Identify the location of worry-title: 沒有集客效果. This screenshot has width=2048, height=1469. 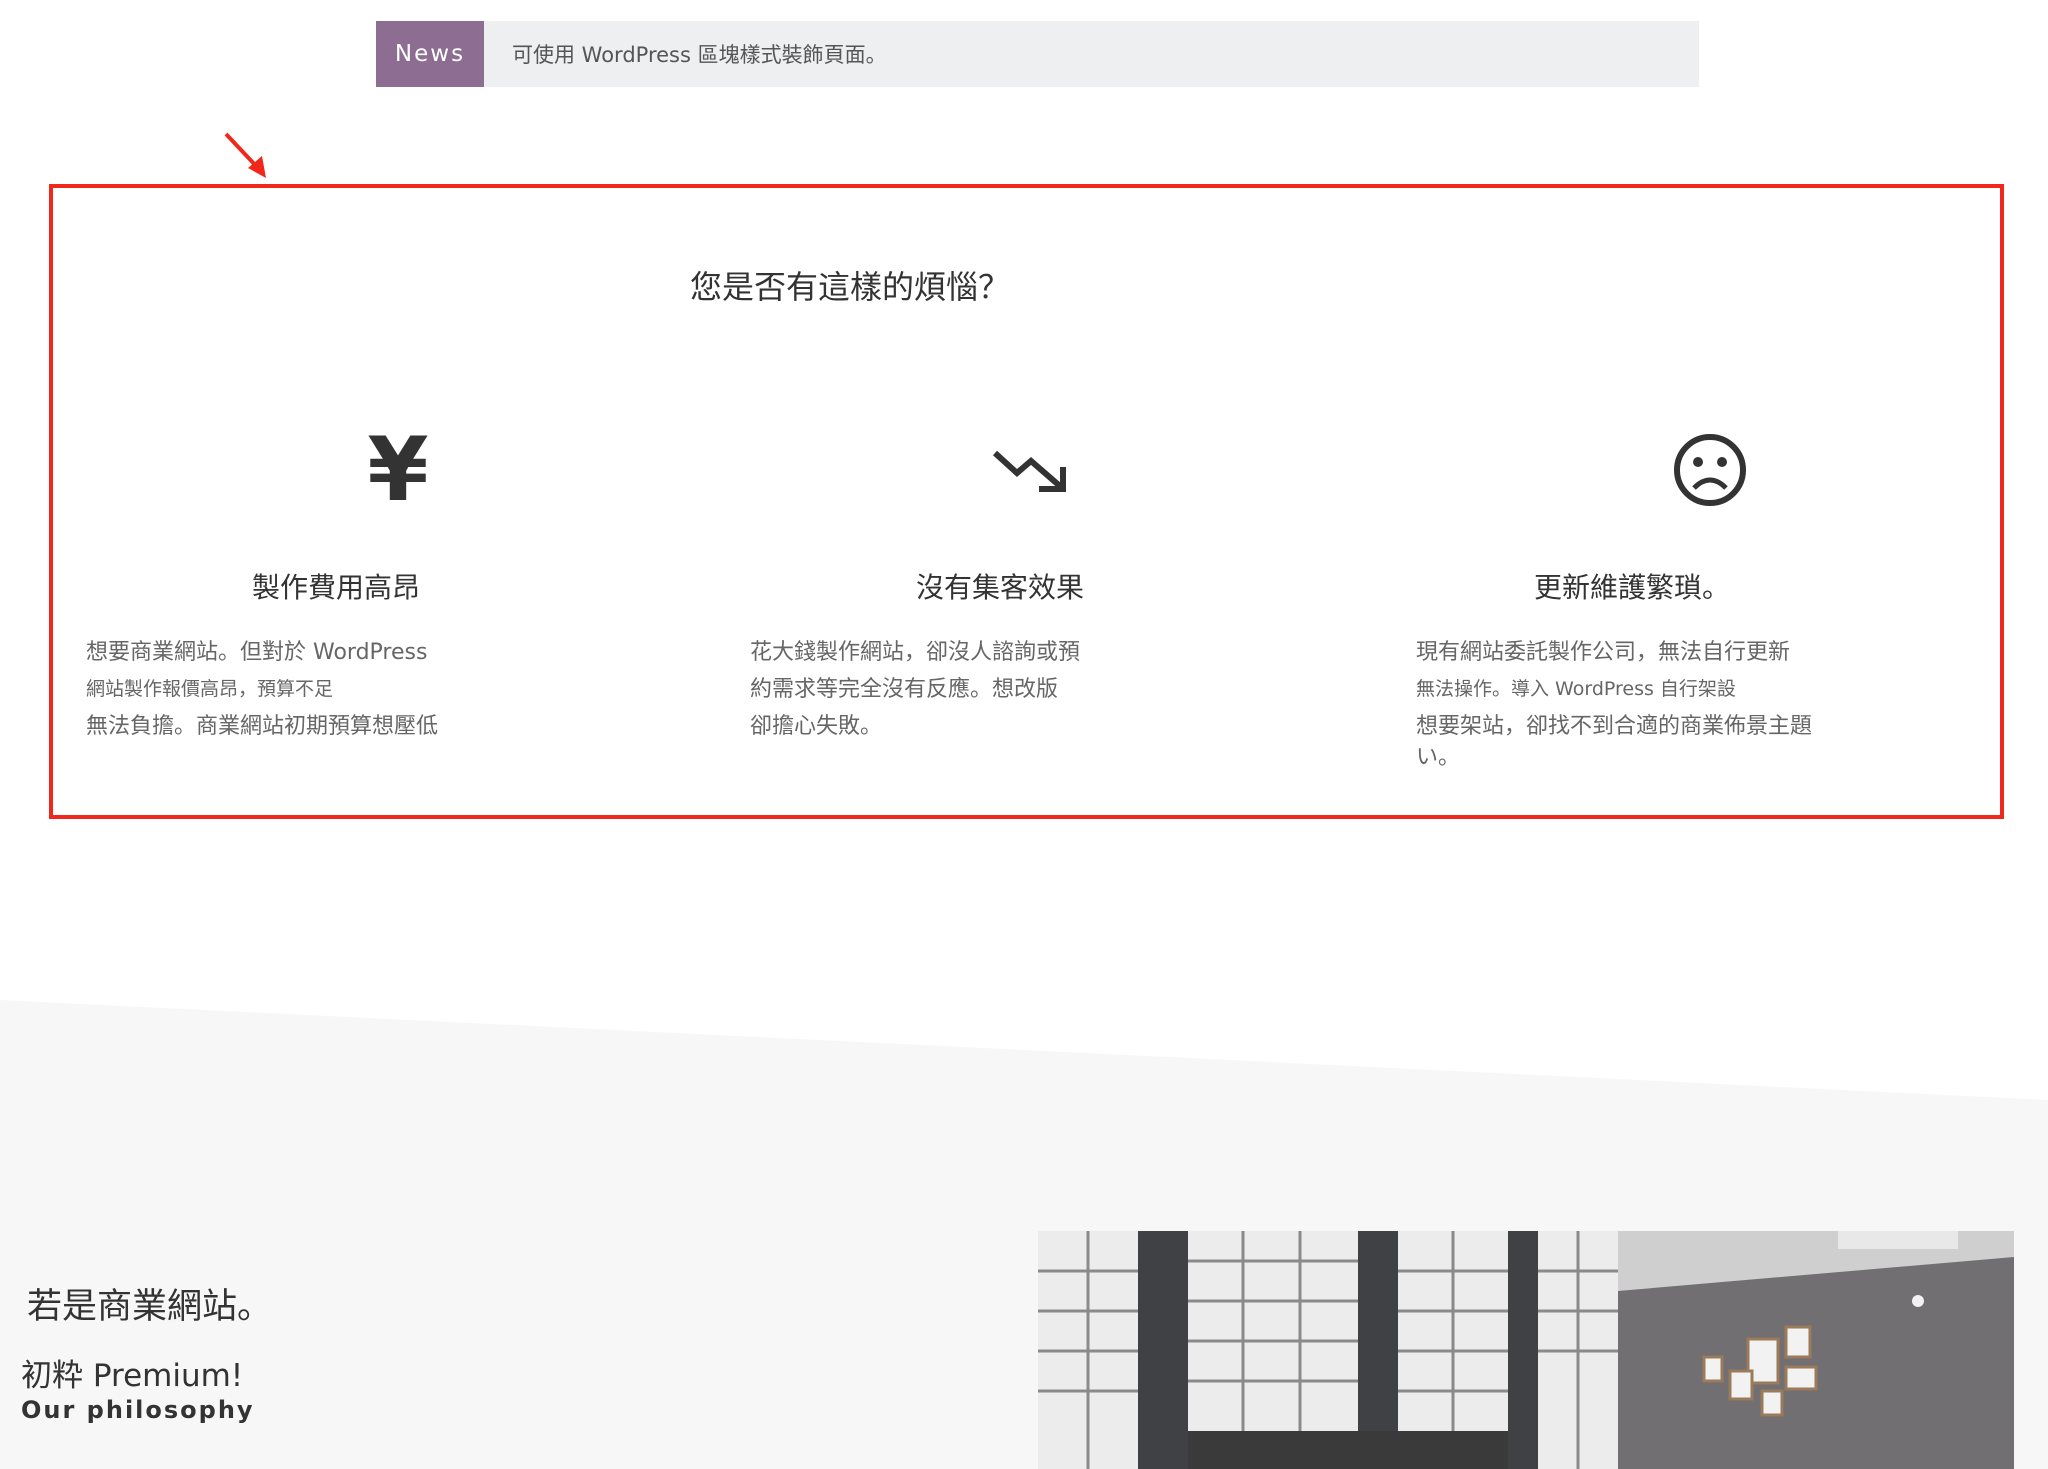
(999, 587).